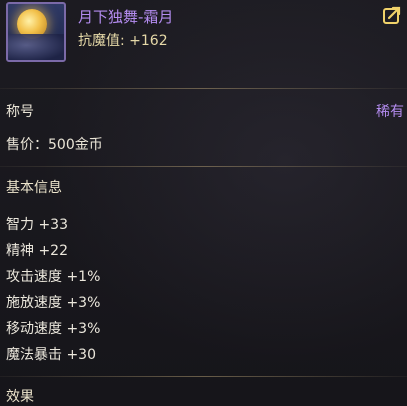 Image resolution: width=407 pixels, height=406 pixels. I want to click on item-price: 售价：500金币, so click(54, 145).